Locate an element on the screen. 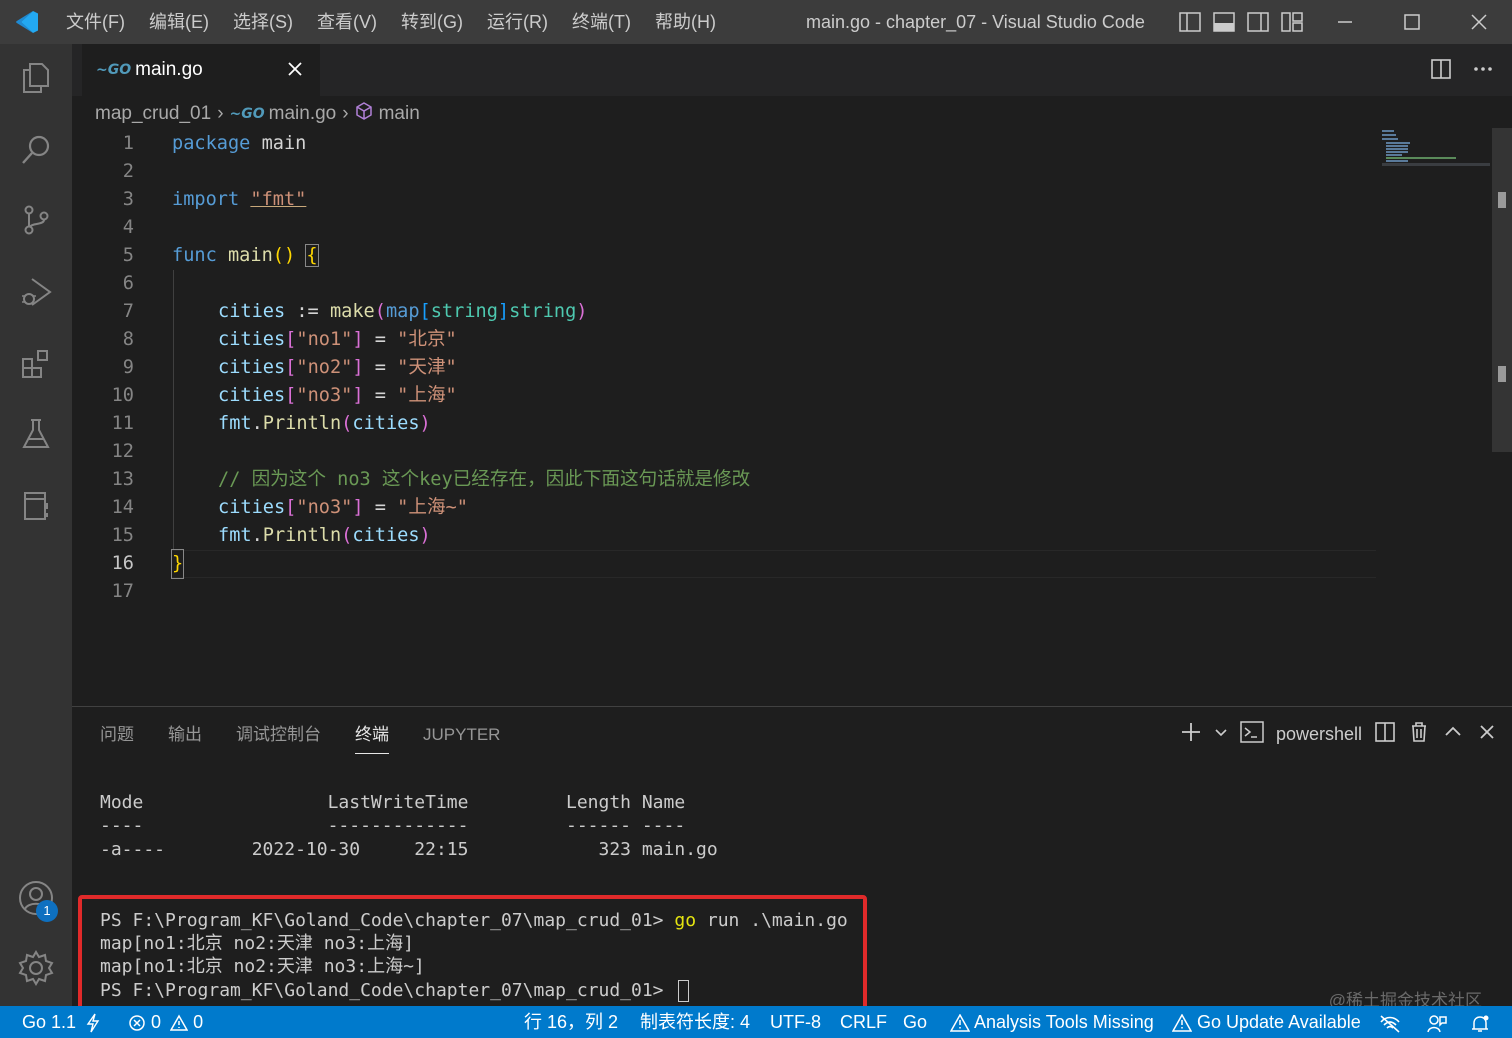 The width and height of the screenshot is (1512, 1038). breadcrumb-file: main.go is located at coordinates (303, 114).